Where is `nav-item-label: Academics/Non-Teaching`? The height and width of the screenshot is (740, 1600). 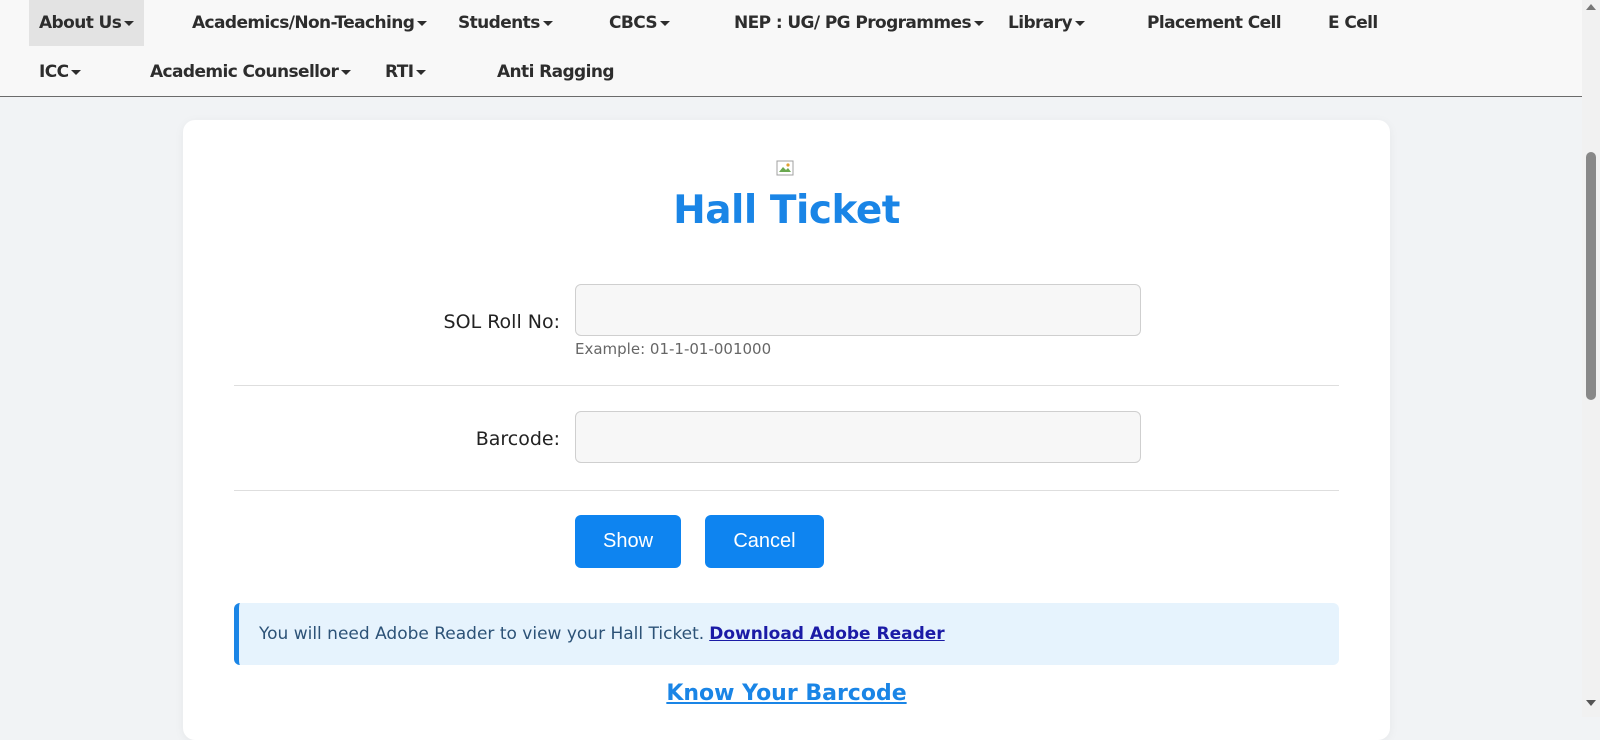 nav-item-label: Academics/Non-Teaching is located at coordinates (303, 23).